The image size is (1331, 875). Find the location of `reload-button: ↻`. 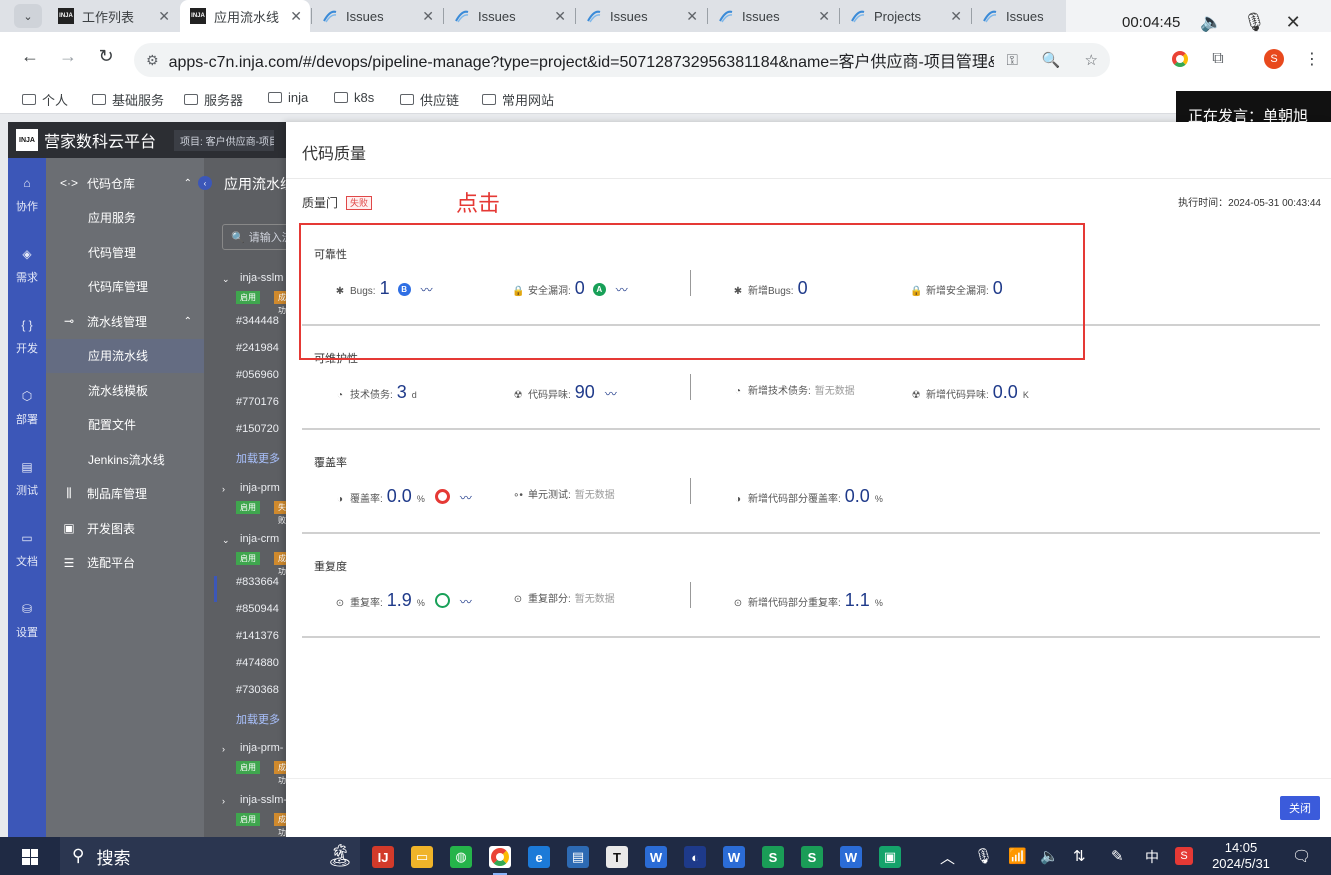

reload-button: ↻ is located at coordinates (106, 56).